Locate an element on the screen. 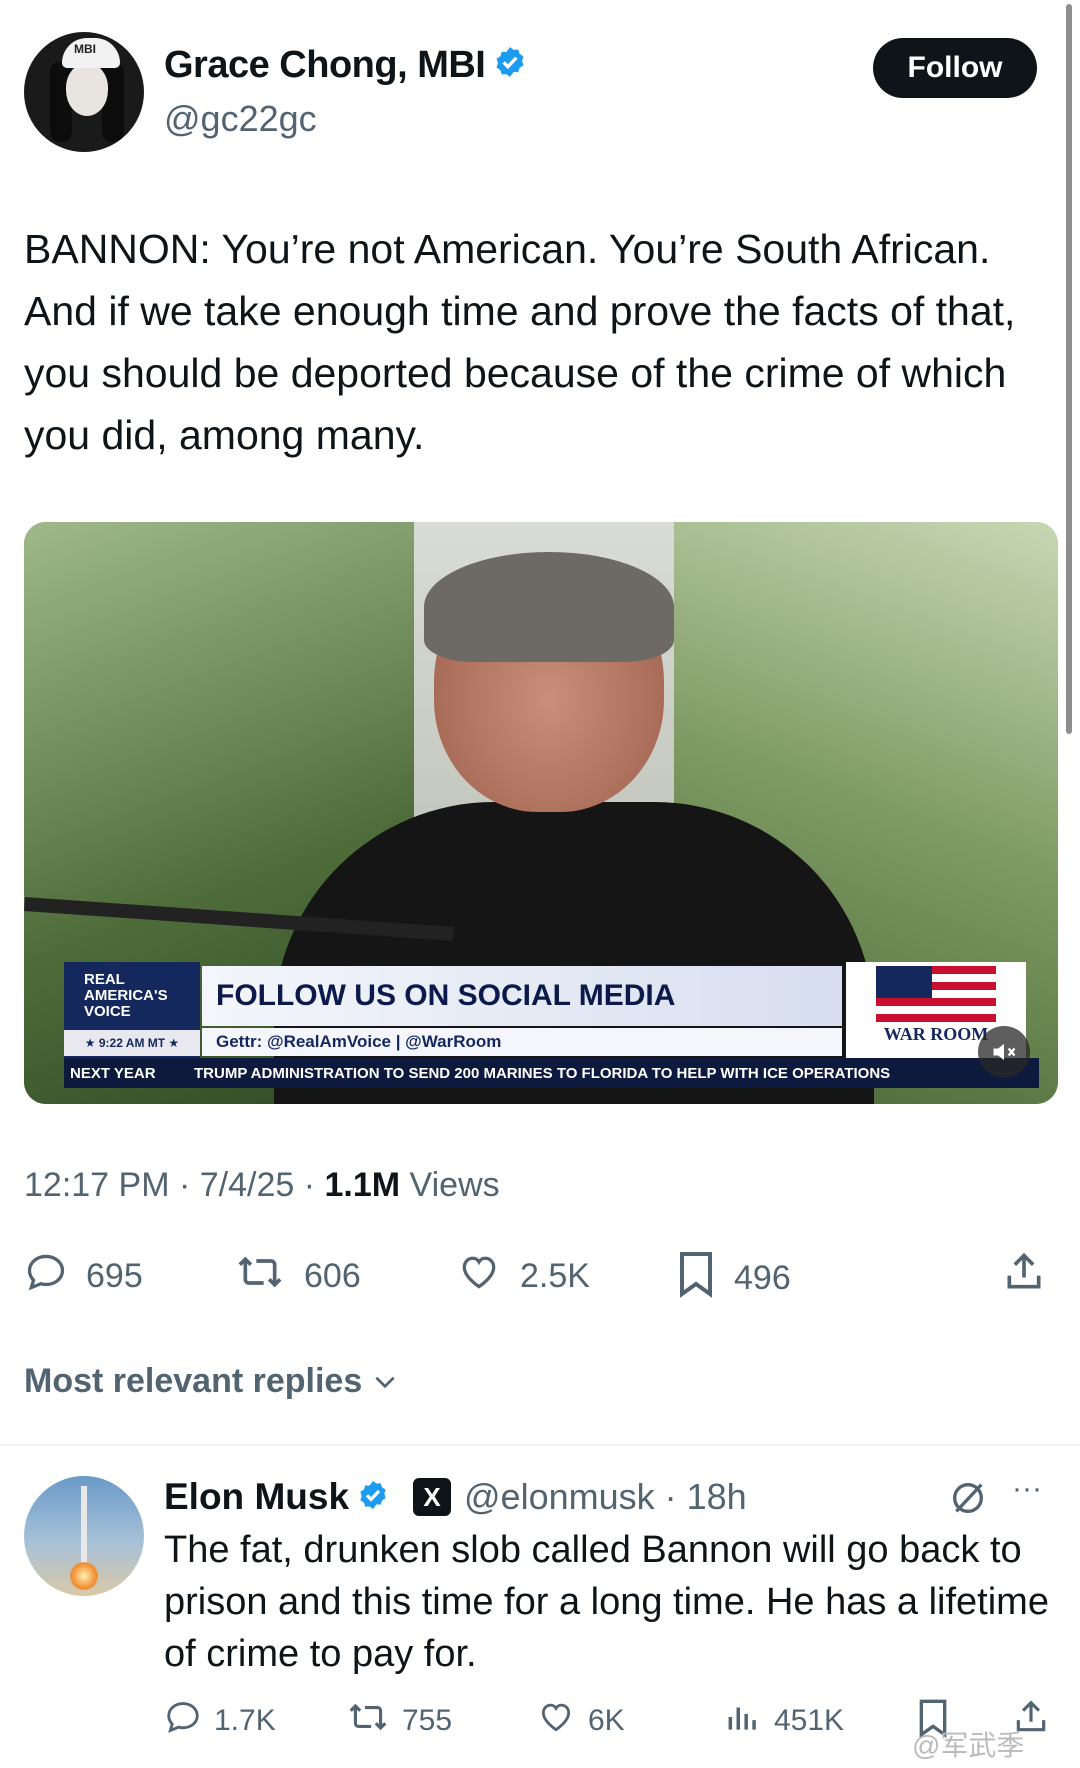 The width and height of the screenshot is (1080, 1768). avatar-face is located at coordinates (87, 90).